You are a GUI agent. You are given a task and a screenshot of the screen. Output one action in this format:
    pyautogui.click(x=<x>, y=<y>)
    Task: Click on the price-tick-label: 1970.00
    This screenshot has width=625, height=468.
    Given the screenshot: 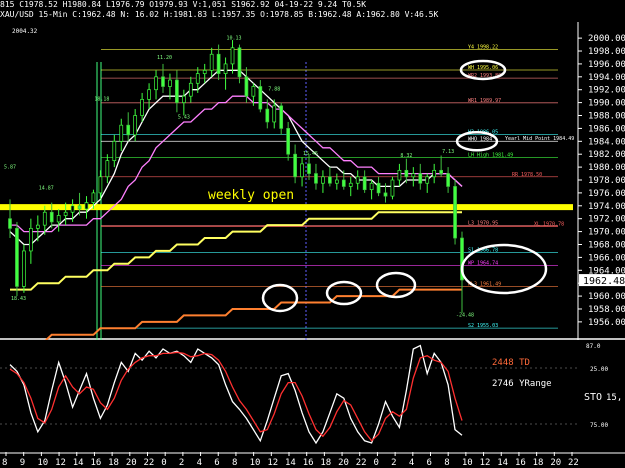 What is the action you would take?
    pyautogui.click(x=606, y=233)
    